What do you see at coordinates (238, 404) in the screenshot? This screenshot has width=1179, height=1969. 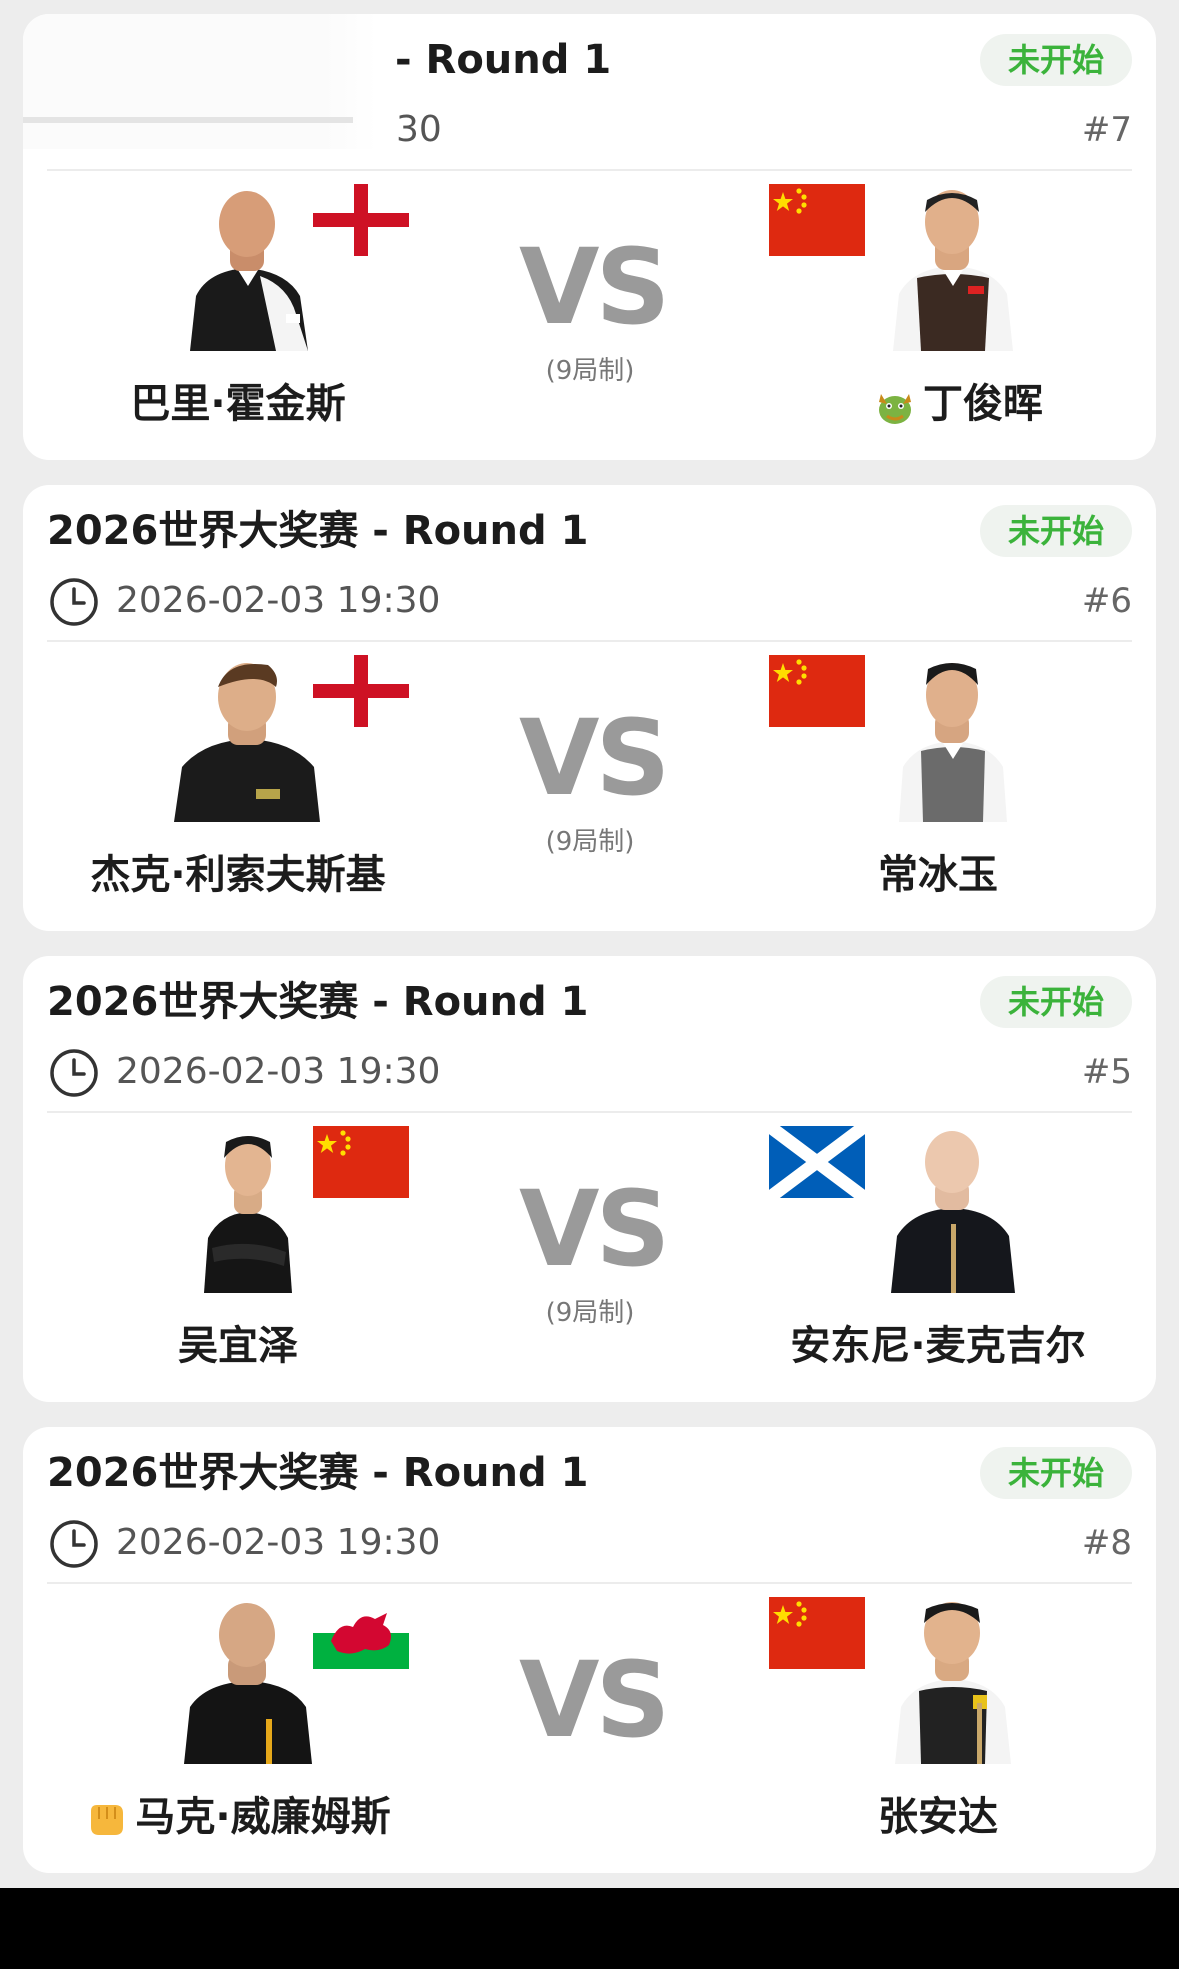 I see `player-name-left: 巴里·霍金斯` at bounding box center [238, 404].